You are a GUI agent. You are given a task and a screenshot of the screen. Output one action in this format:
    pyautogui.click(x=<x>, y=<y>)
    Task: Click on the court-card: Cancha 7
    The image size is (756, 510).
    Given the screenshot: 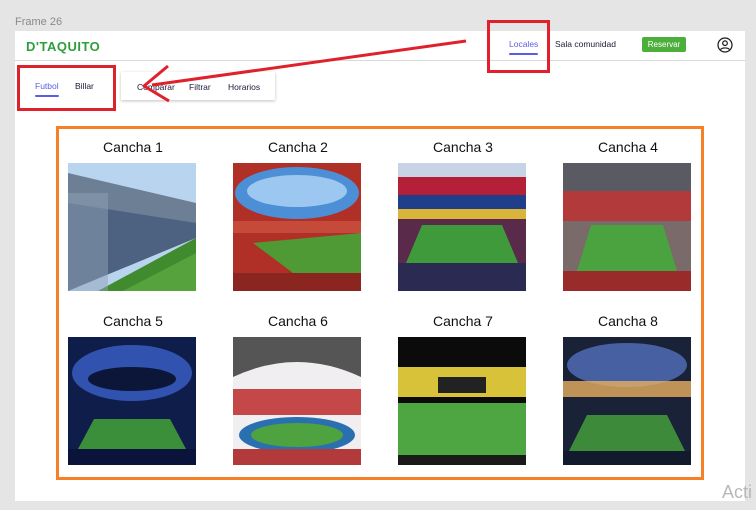 What is the action you would take?
    pyautogui.click(x=463, y=389)
    